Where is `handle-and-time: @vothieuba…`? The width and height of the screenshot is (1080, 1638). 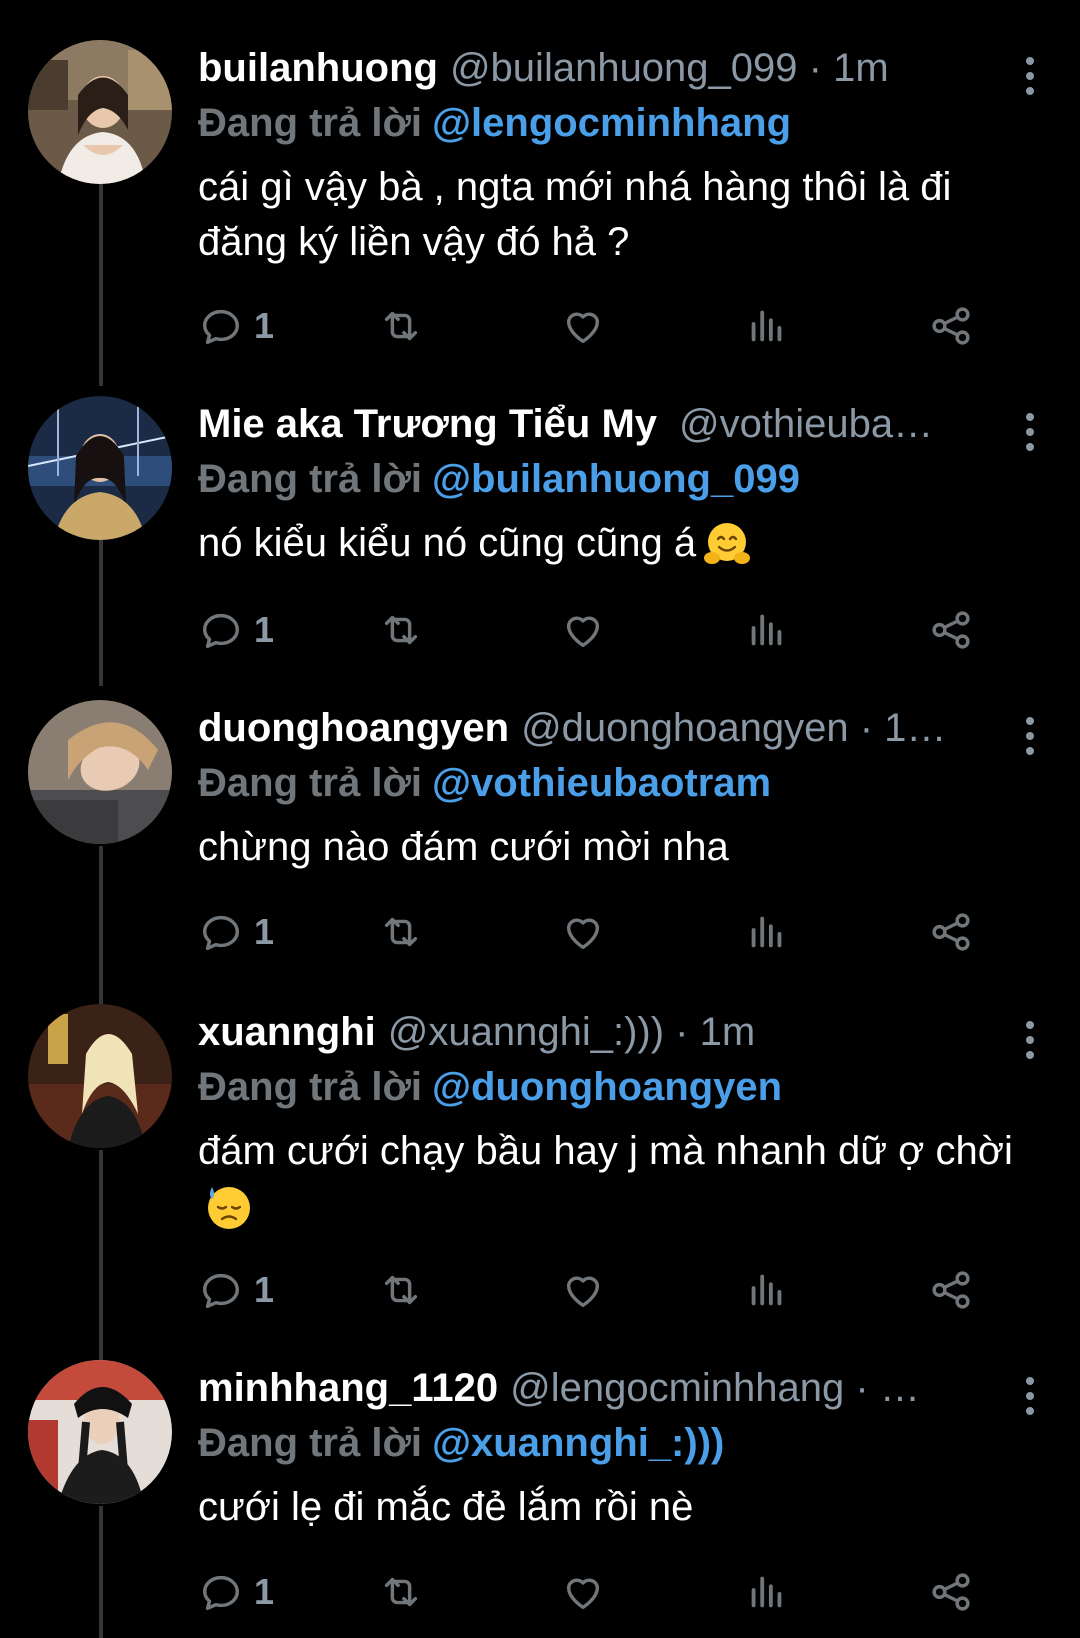
handle-and-time: @vothieuba… is located at coordinates (806, 424).